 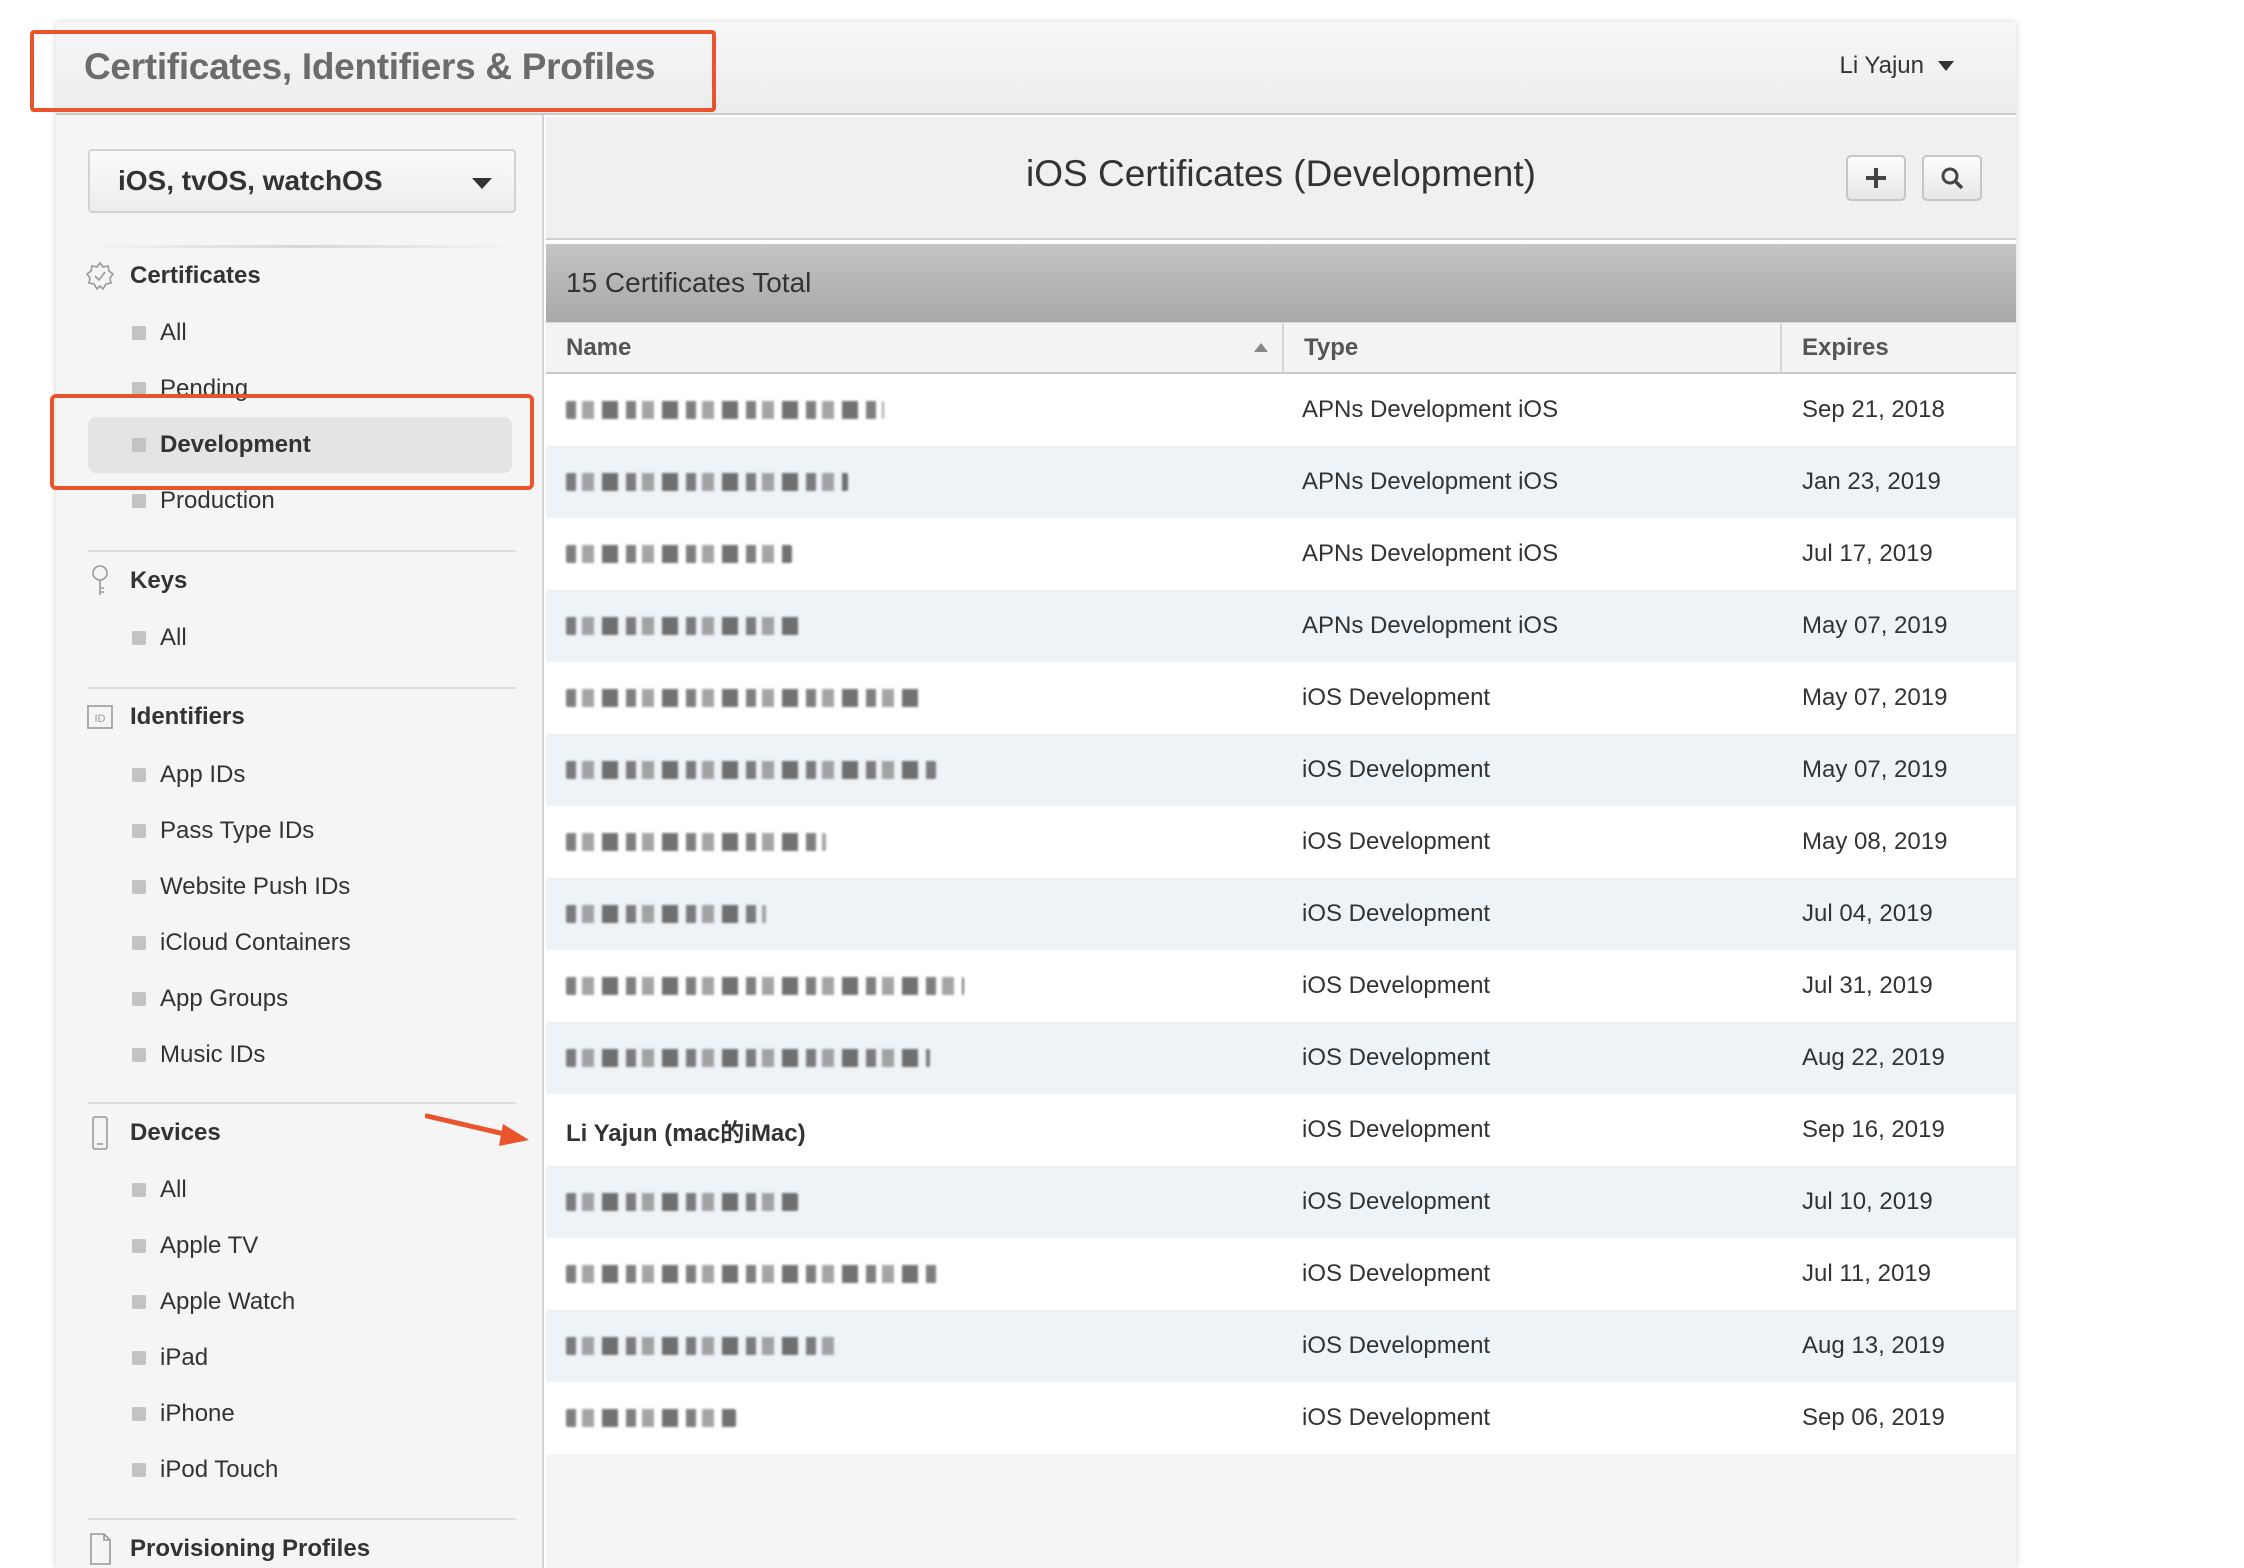 I want to click on cell-expires: Aug 13, 2019, so click(x=1873, y=1345).